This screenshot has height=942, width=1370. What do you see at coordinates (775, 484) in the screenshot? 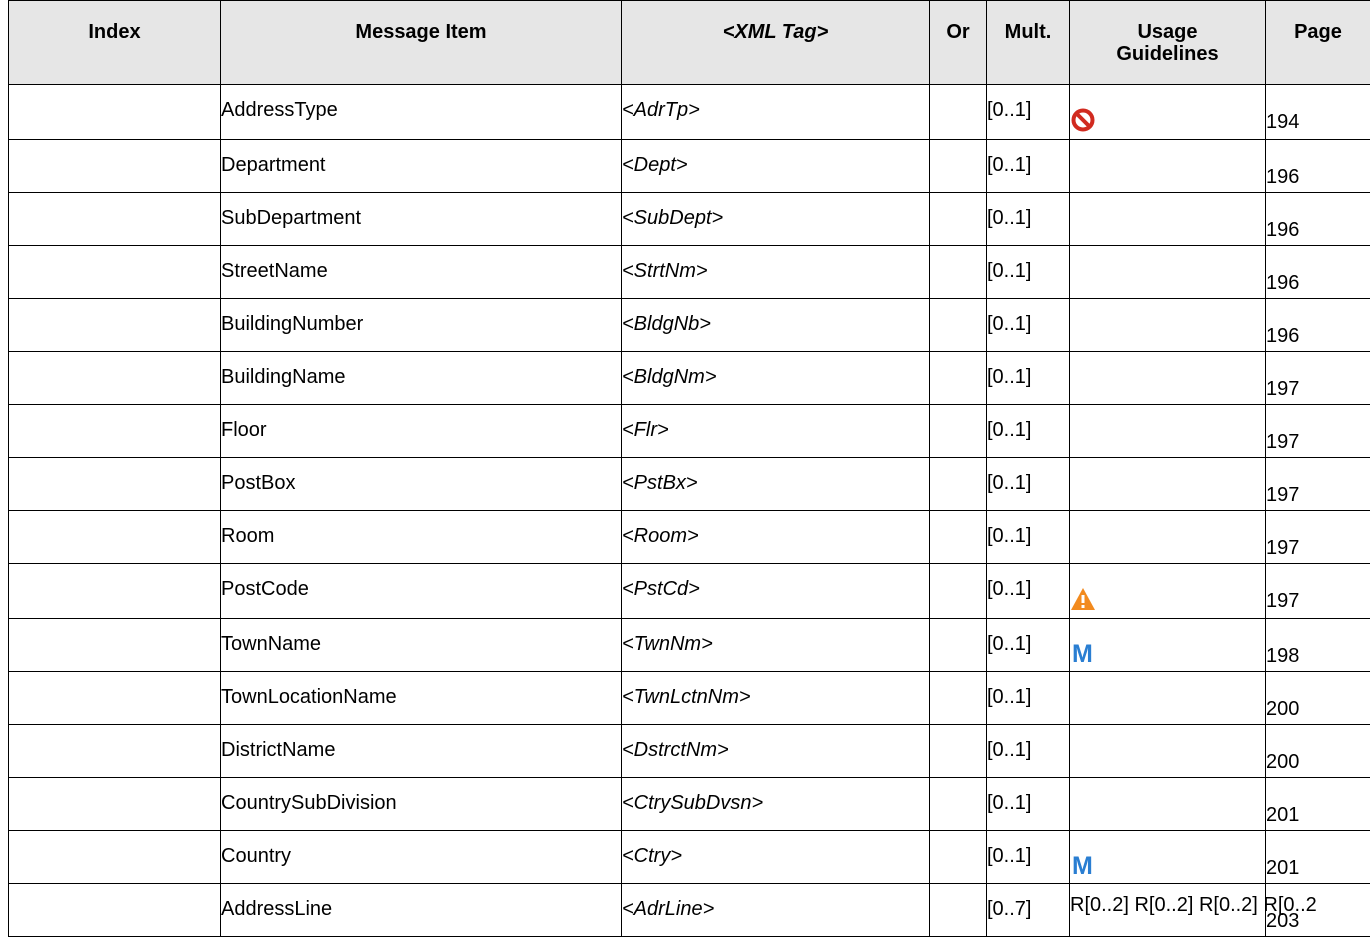
I see `cell-xml-tag: <PstBx>` at bounding box center [775, 484].